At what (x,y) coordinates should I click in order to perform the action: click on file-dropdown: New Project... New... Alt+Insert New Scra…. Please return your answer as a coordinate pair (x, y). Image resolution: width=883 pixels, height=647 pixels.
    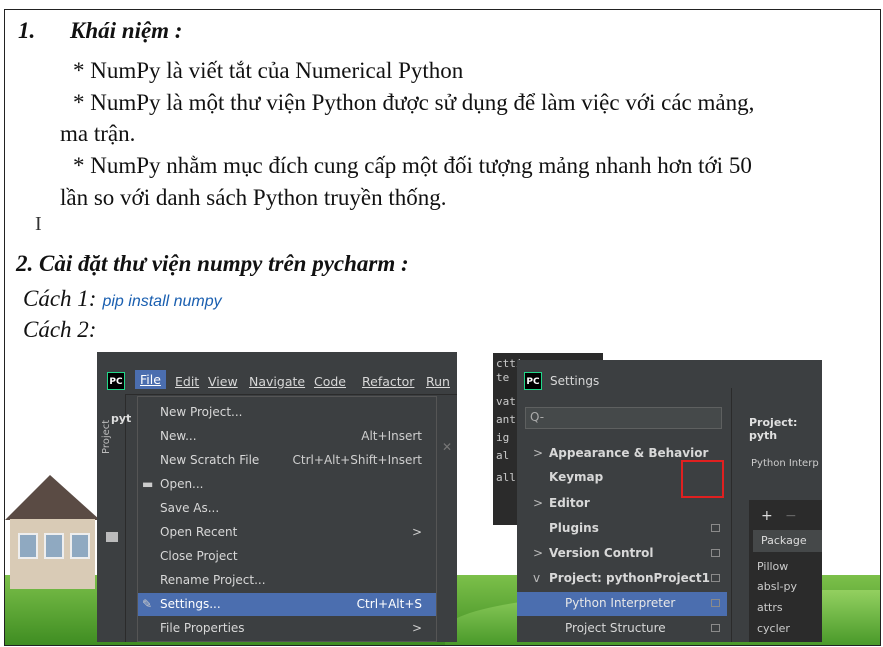
    Looking at the image, I should click on (287, 519).